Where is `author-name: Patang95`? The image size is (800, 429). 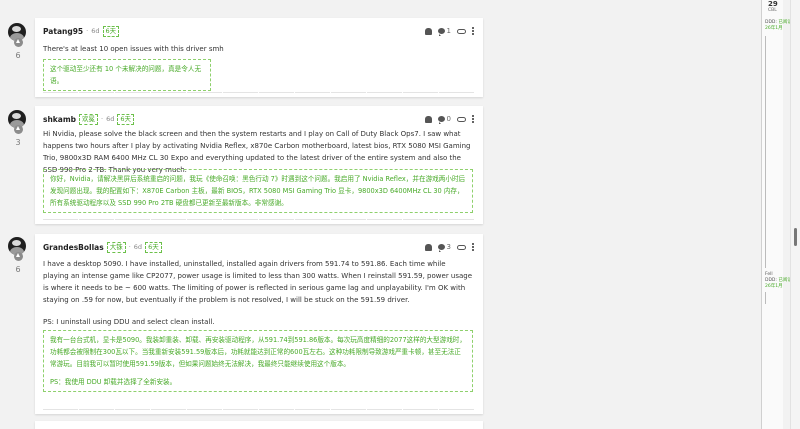 author-name: Patang95 is located at coordinates (63, 31).